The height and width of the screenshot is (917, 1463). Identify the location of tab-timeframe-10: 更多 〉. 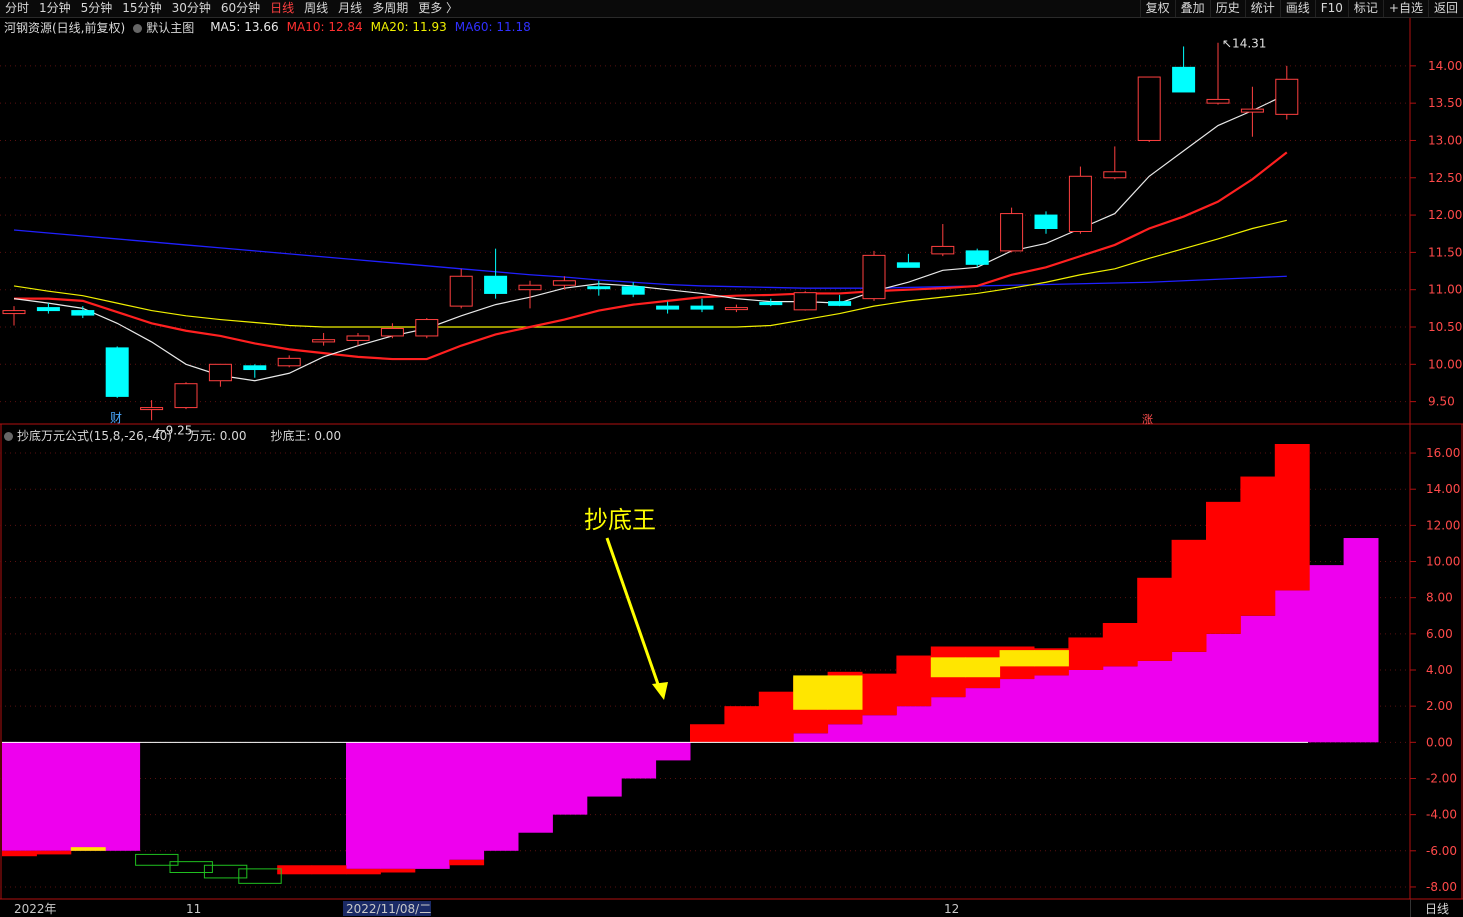
(438, 8).